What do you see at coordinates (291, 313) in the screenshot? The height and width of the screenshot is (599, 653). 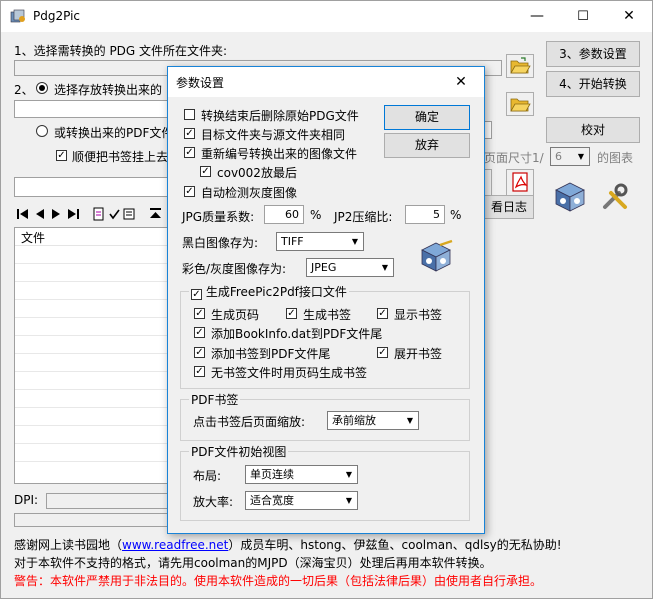 I see `cb-gen-bookmark: ✓` at bounding box center [291, 313].